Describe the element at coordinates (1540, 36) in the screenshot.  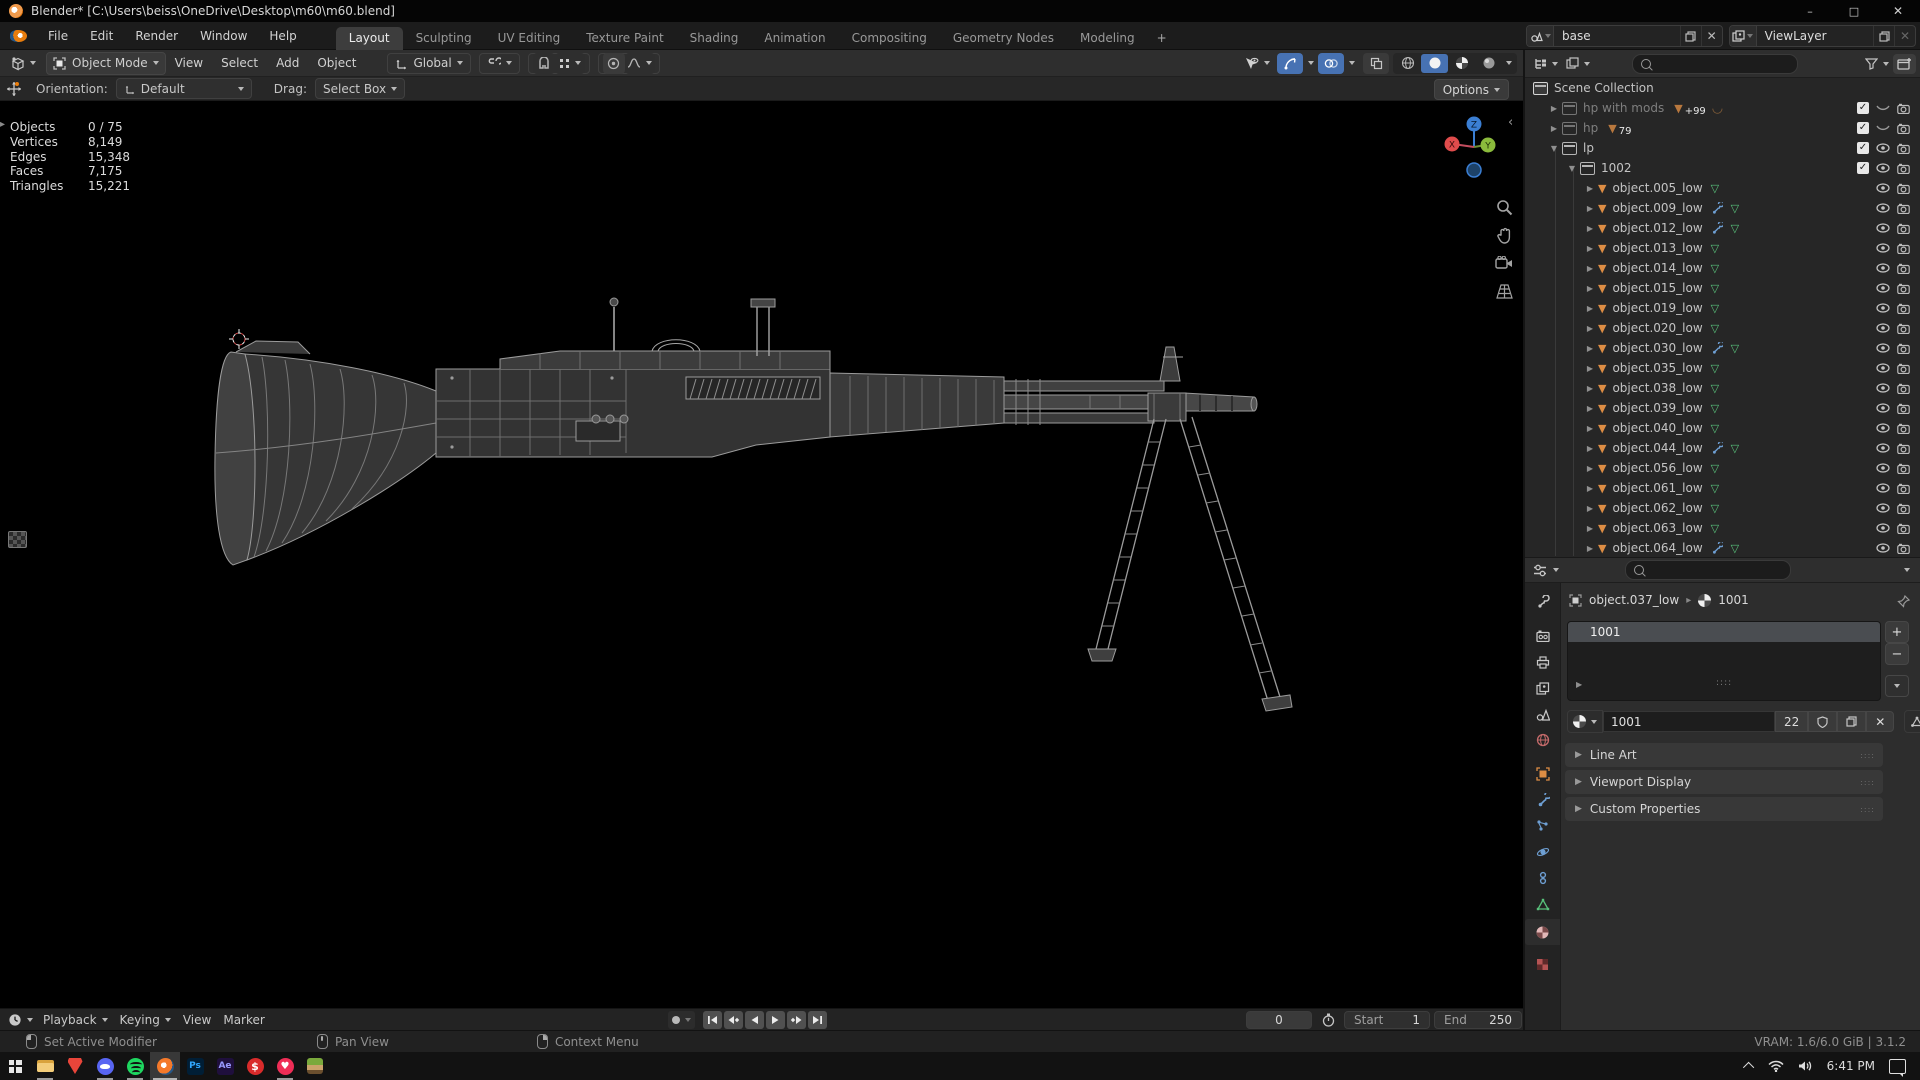
I see `scene-icon` at that location.